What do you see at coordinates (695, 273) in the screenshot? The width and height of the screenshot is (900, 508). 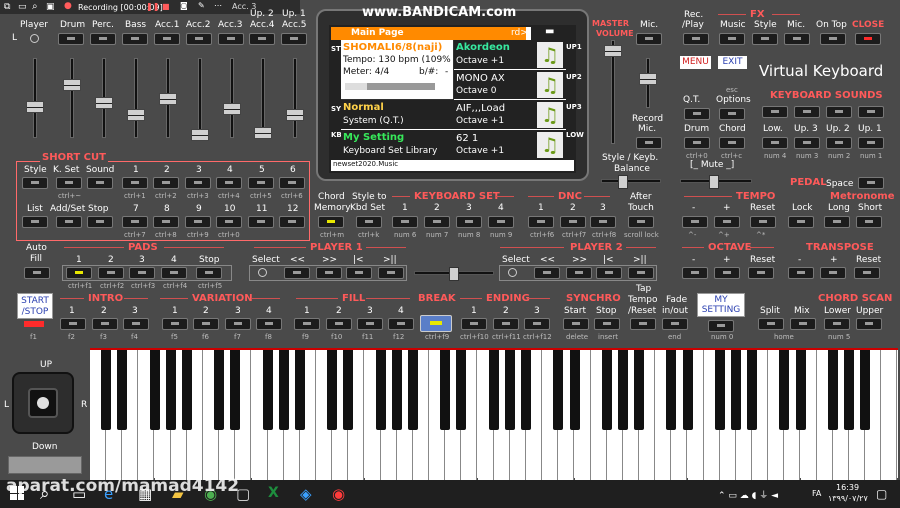 I see `octave-minus-button` at bounding box center [695, 273].